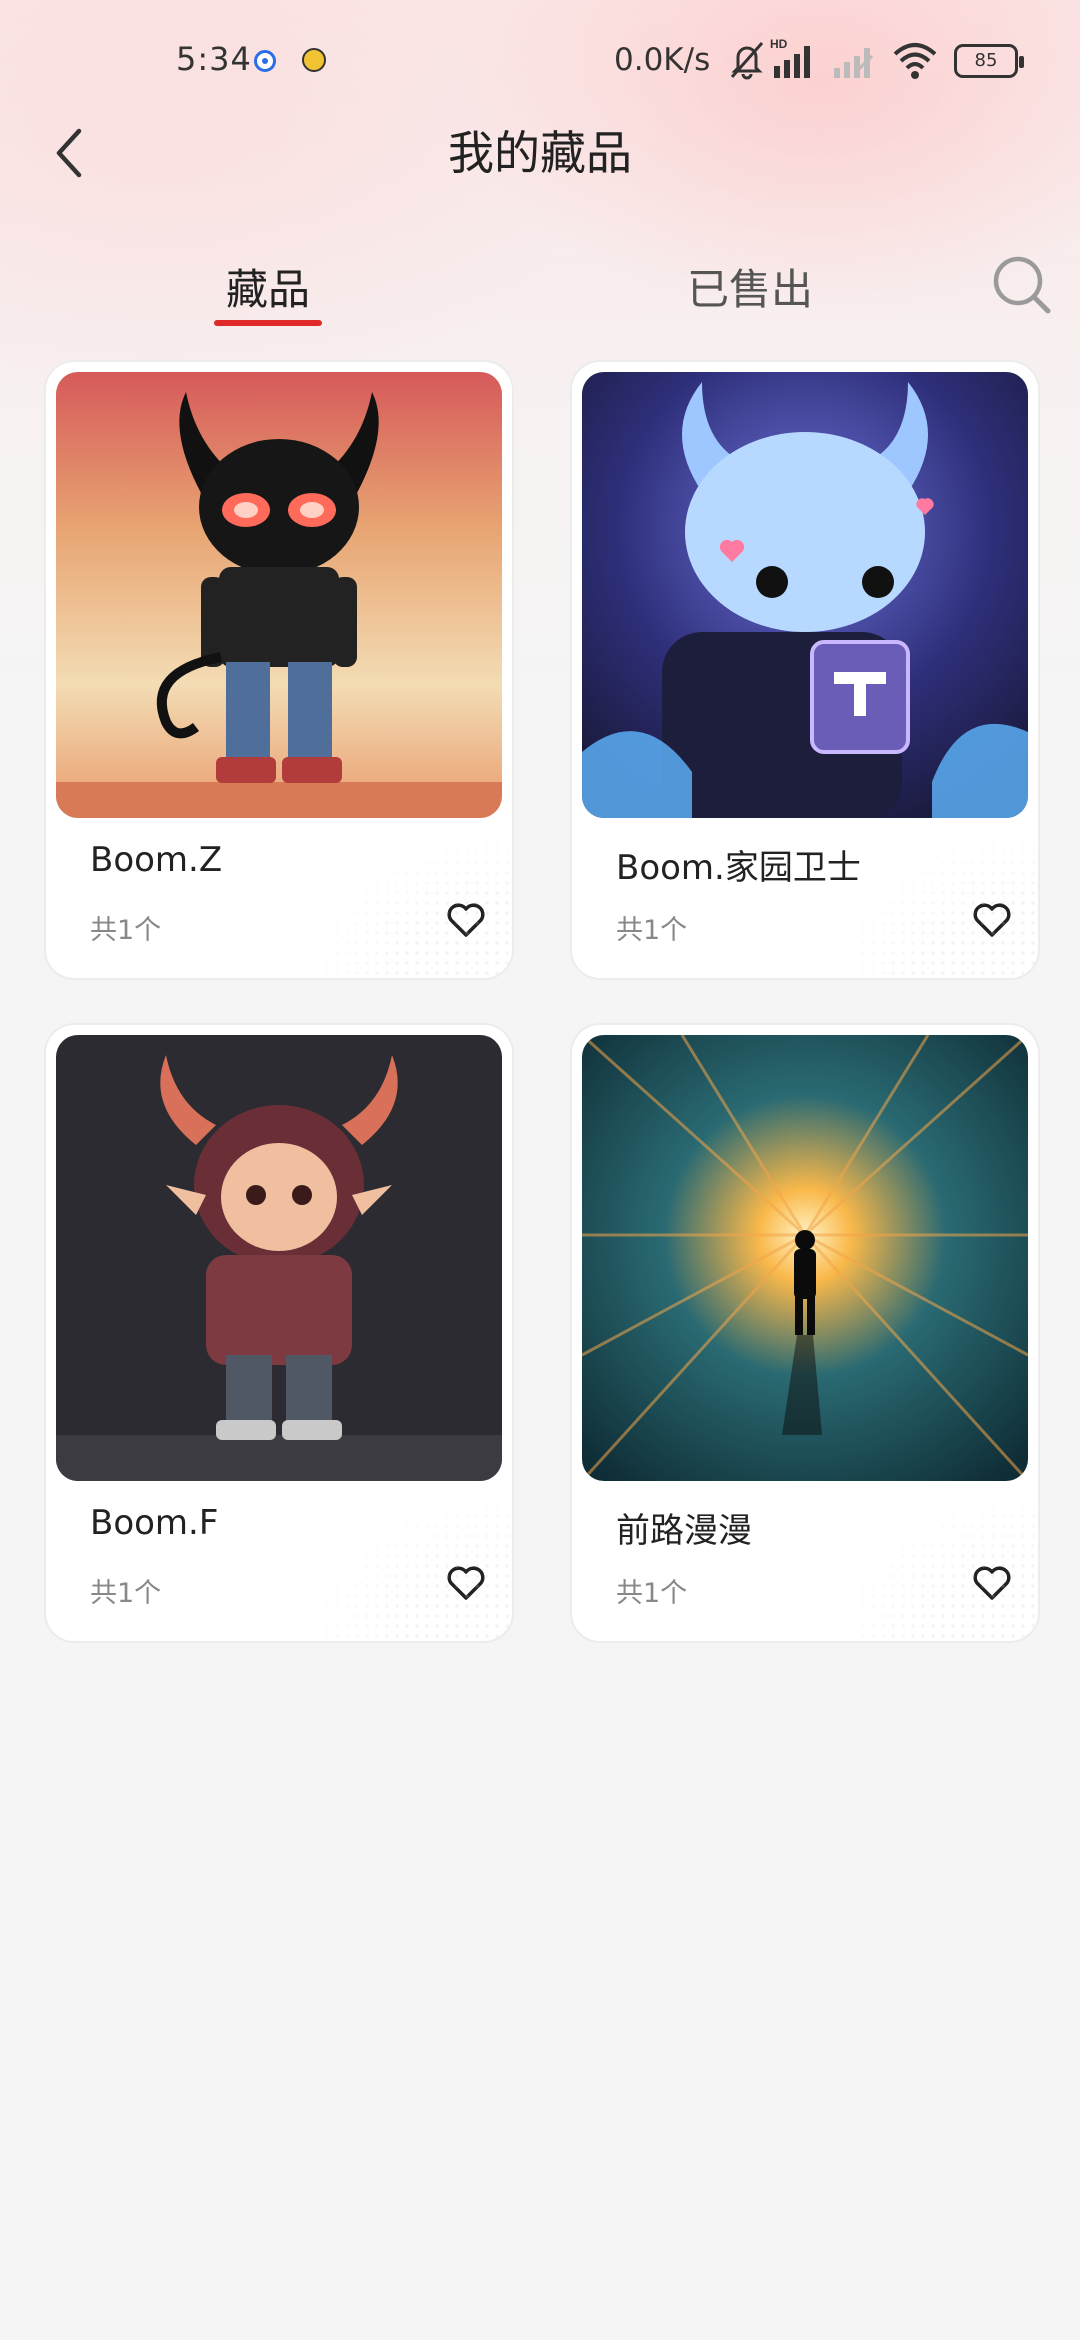 The image size is (1080, 2340). What do you see at coordinates (747, 61) in the screenshot?
I see `mute-bell-icon` at bounding box center [747, 61].